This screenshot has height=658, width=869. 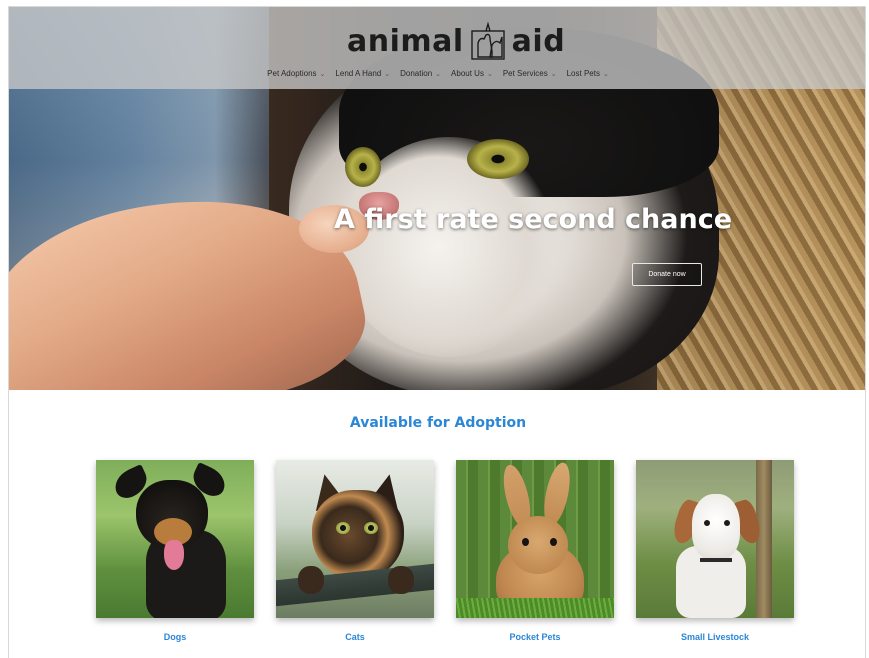 What do you see at coordinates (438, 423) in the screenshot?
I see `adoption-section-title: Available for Adoption` at bounding box center [438, 423].